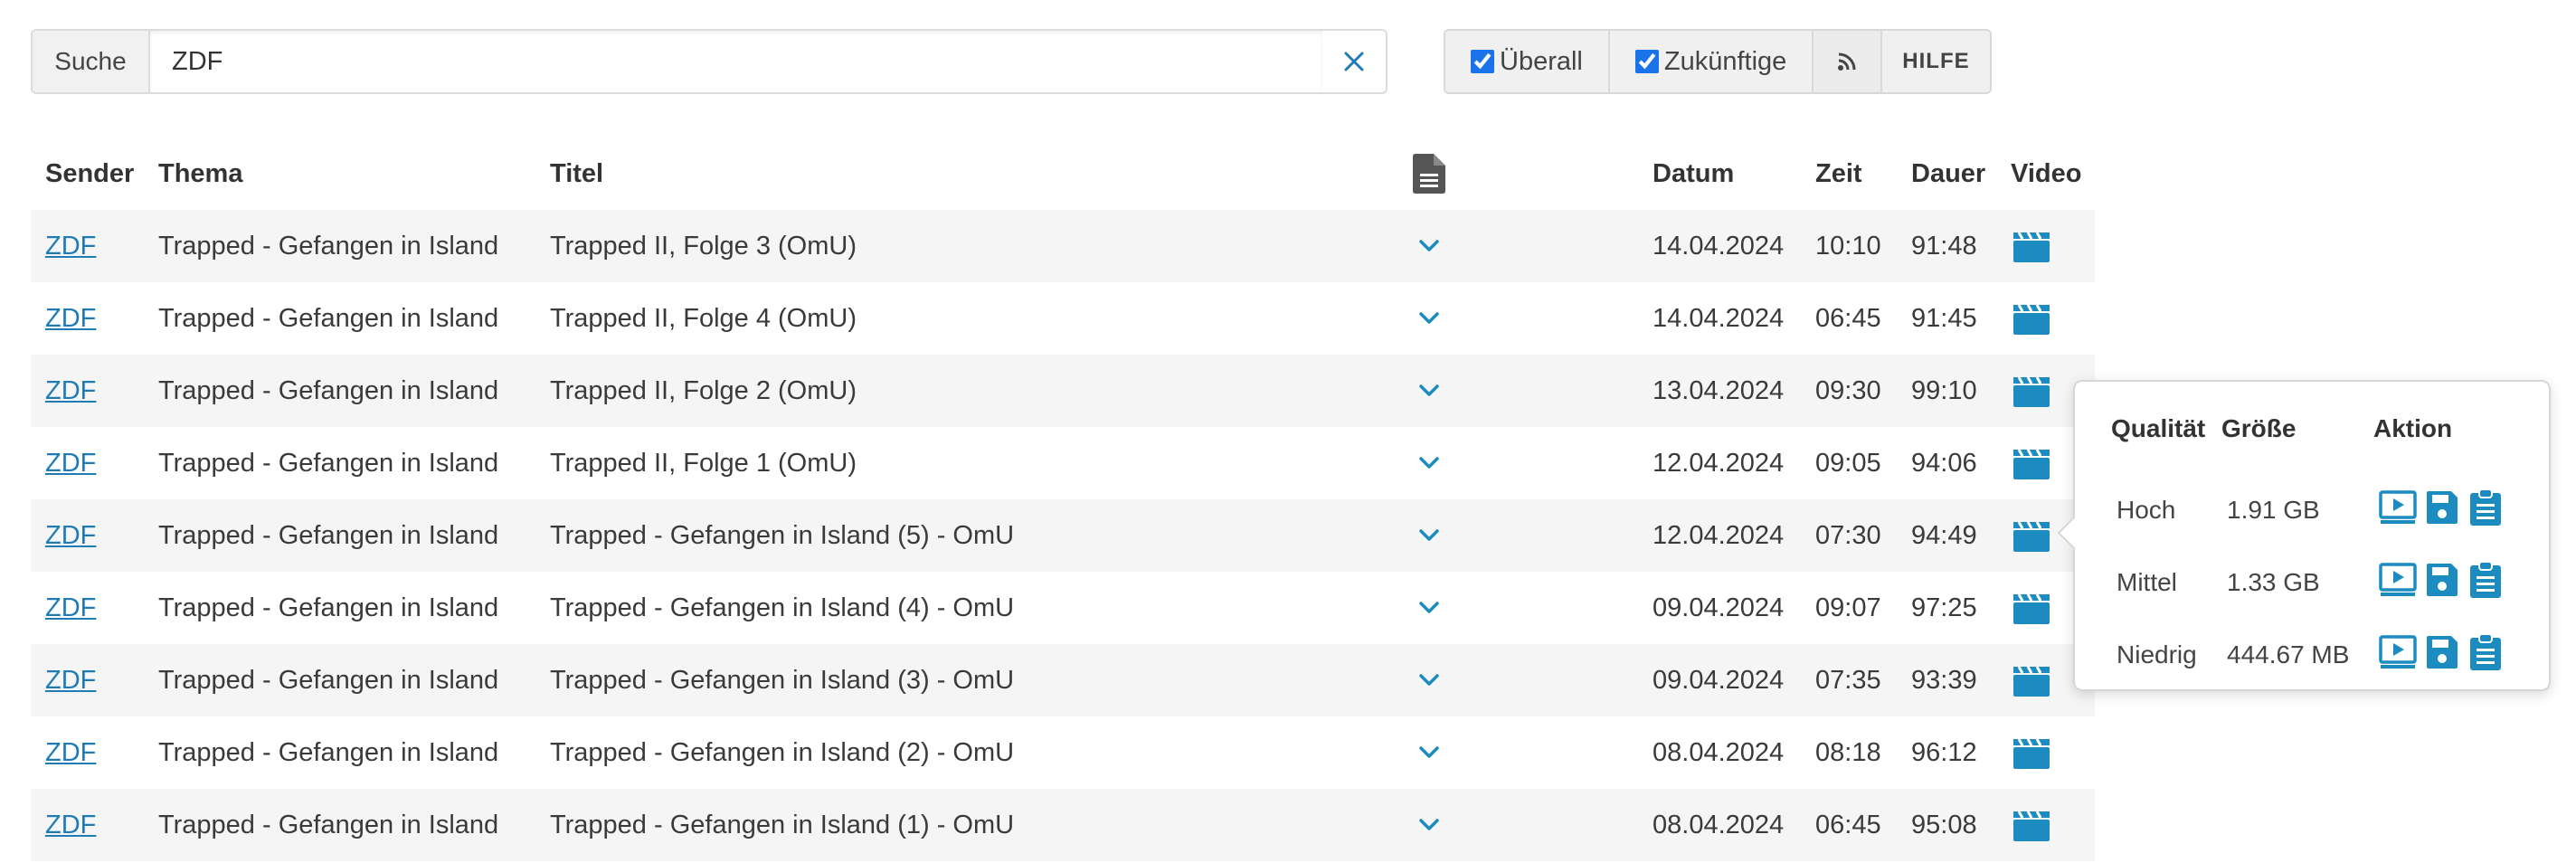 This screenshot has height=863, width=2576. What do you see at coordinates (1719, 318) in the screenshot?
I see `datum-cell: 14.04.2024` at bounding box center [1719, 318].